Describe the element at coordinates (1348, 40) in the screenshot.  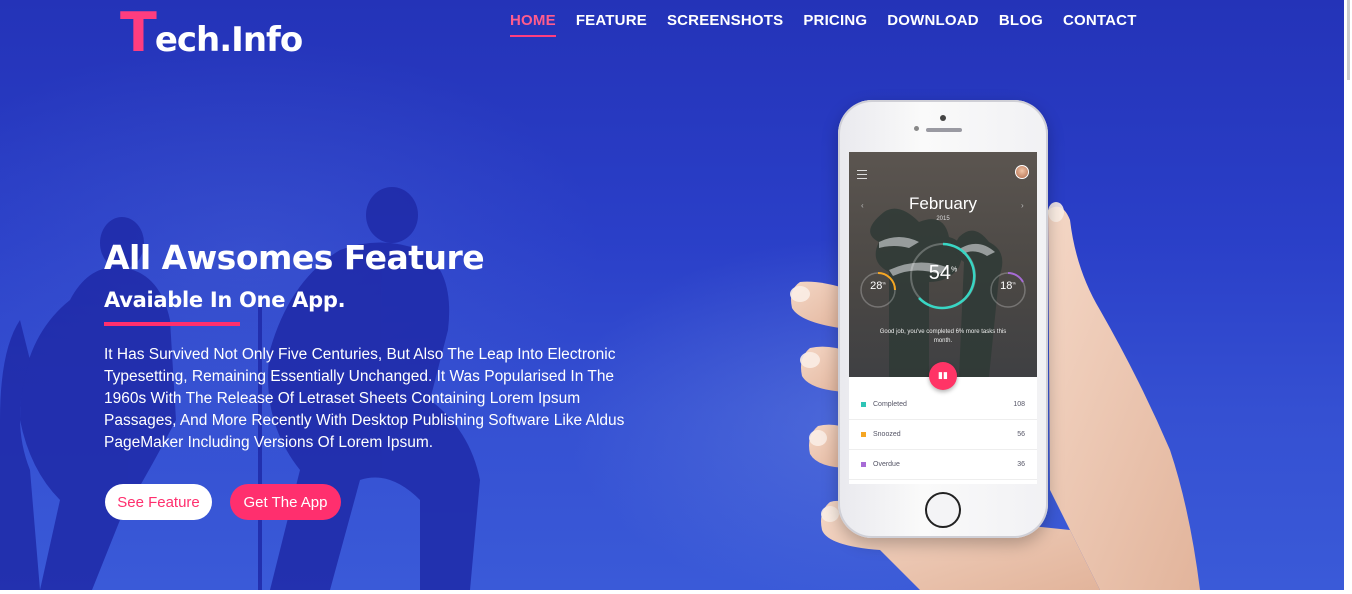
I see `scrollbar-thumb` at that location.